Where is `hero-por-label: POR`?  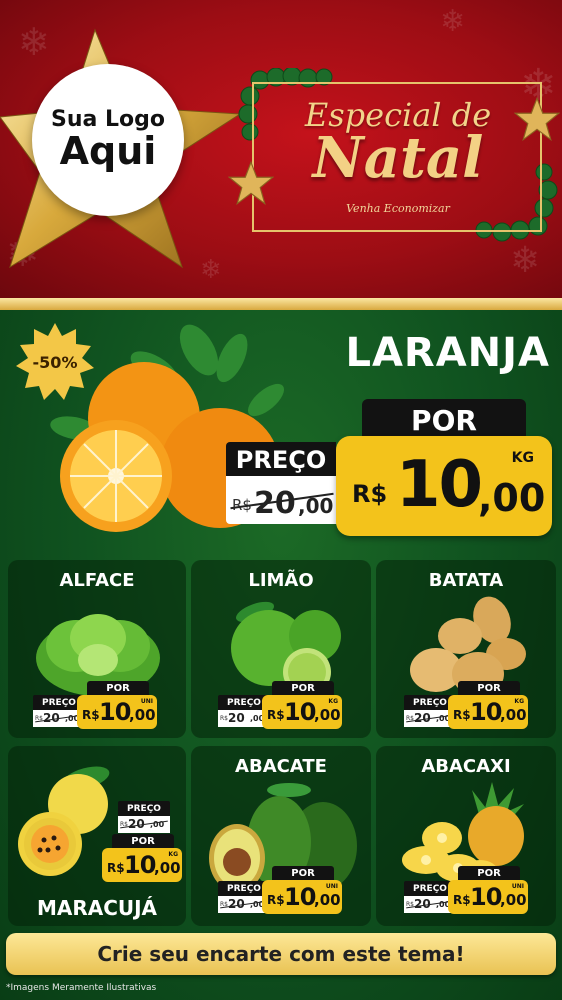 hero-por-label: POR is located at coordinates (444, 420).